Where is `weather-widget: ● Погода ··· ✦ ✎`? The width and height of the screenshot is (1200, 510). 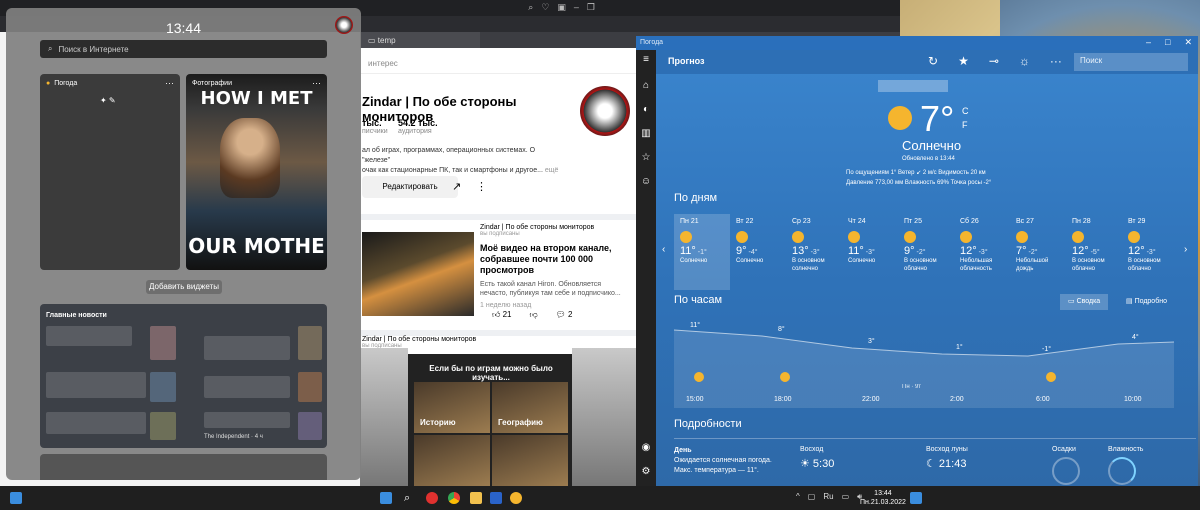
weather-widget: ● Погода ··· ✦ ✎ is located at coordinates (110, 172).